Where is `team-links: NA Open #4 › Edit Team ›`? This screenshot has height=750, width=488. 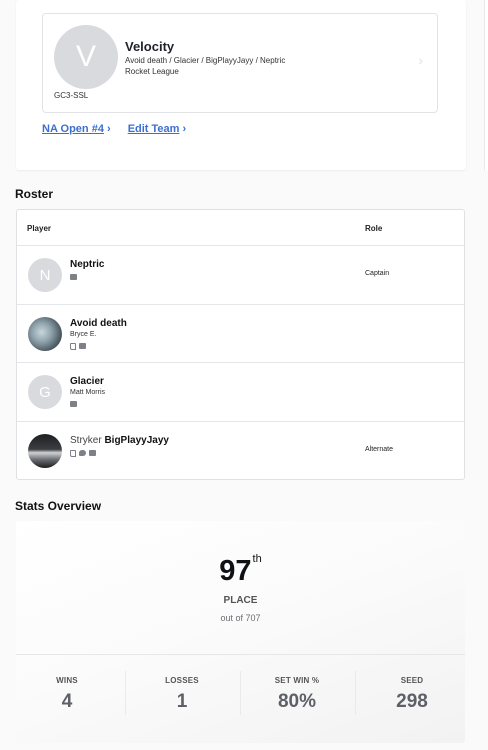
team-links: NA Open #4 › Edit Team › is located at coordinates (114, 129).